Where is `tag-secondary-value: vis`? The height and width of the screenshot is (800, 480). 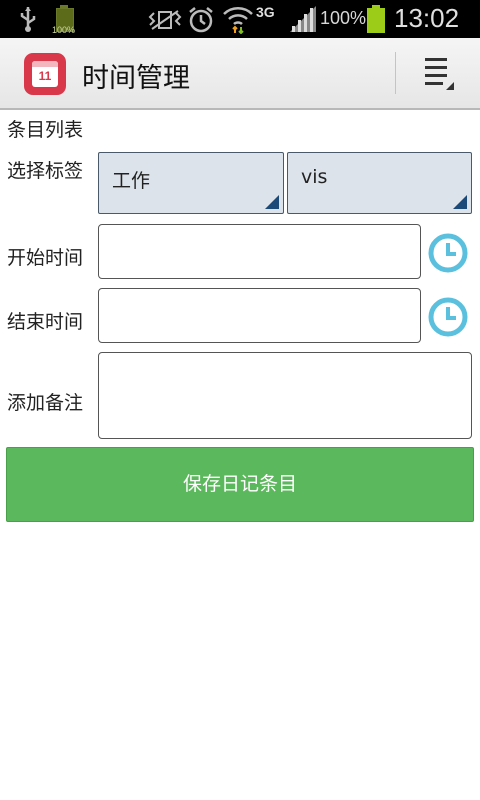 tag-secondary-value: vis is located at coordinates (314, 177).